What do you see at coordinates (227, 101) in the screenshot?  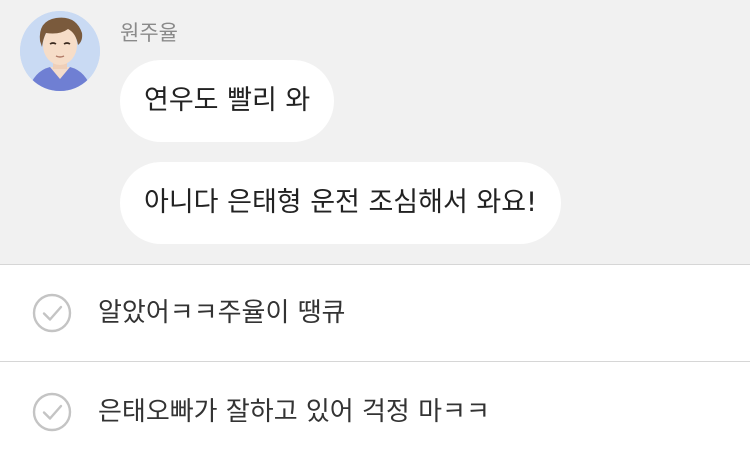 I see `message-bubble: 연우도 빨리 와` at bounding box center [227, 101].